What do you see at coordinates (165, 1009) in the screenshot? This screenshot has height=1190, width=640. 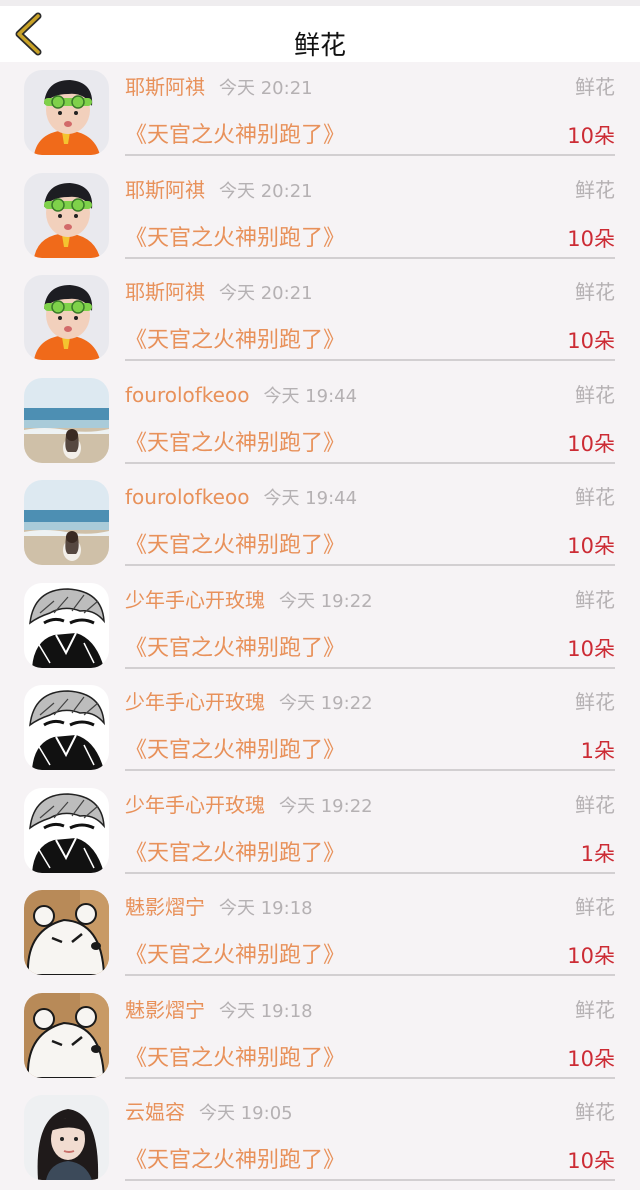 I see `username-text: 魅影熠宁` at bounding box center [165, 1009].